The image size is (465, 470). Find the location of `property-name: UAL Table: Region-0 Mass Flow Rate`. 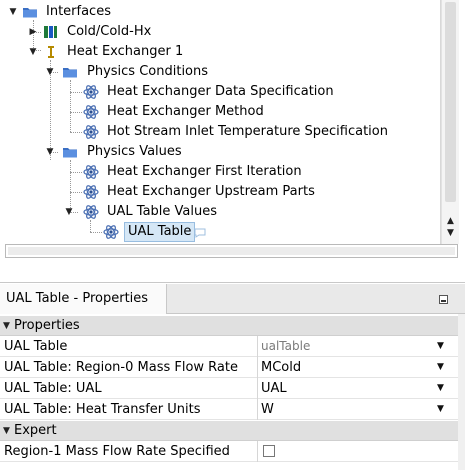

property-name: UAL Table: Region-0 Mass Flow Rate is located at coordinates (121, 367).